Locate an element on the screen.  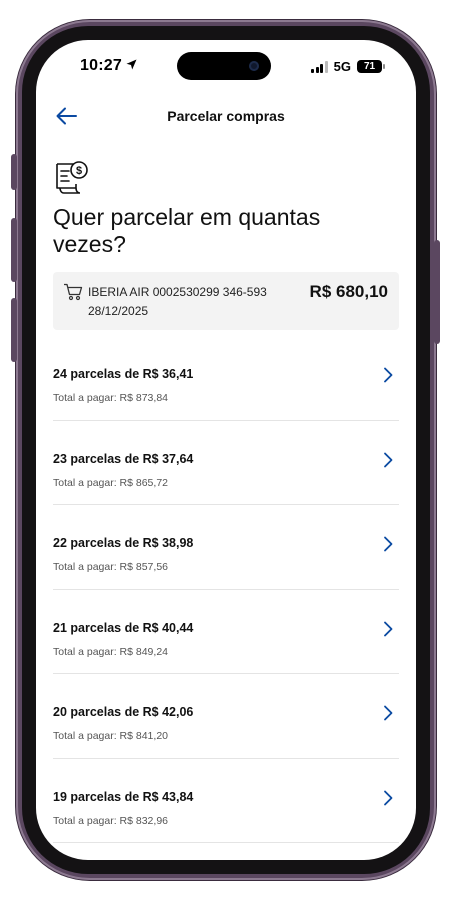
installment-title: 23 parcelas de R$ 37,64 is located at coordinates (123, 458).